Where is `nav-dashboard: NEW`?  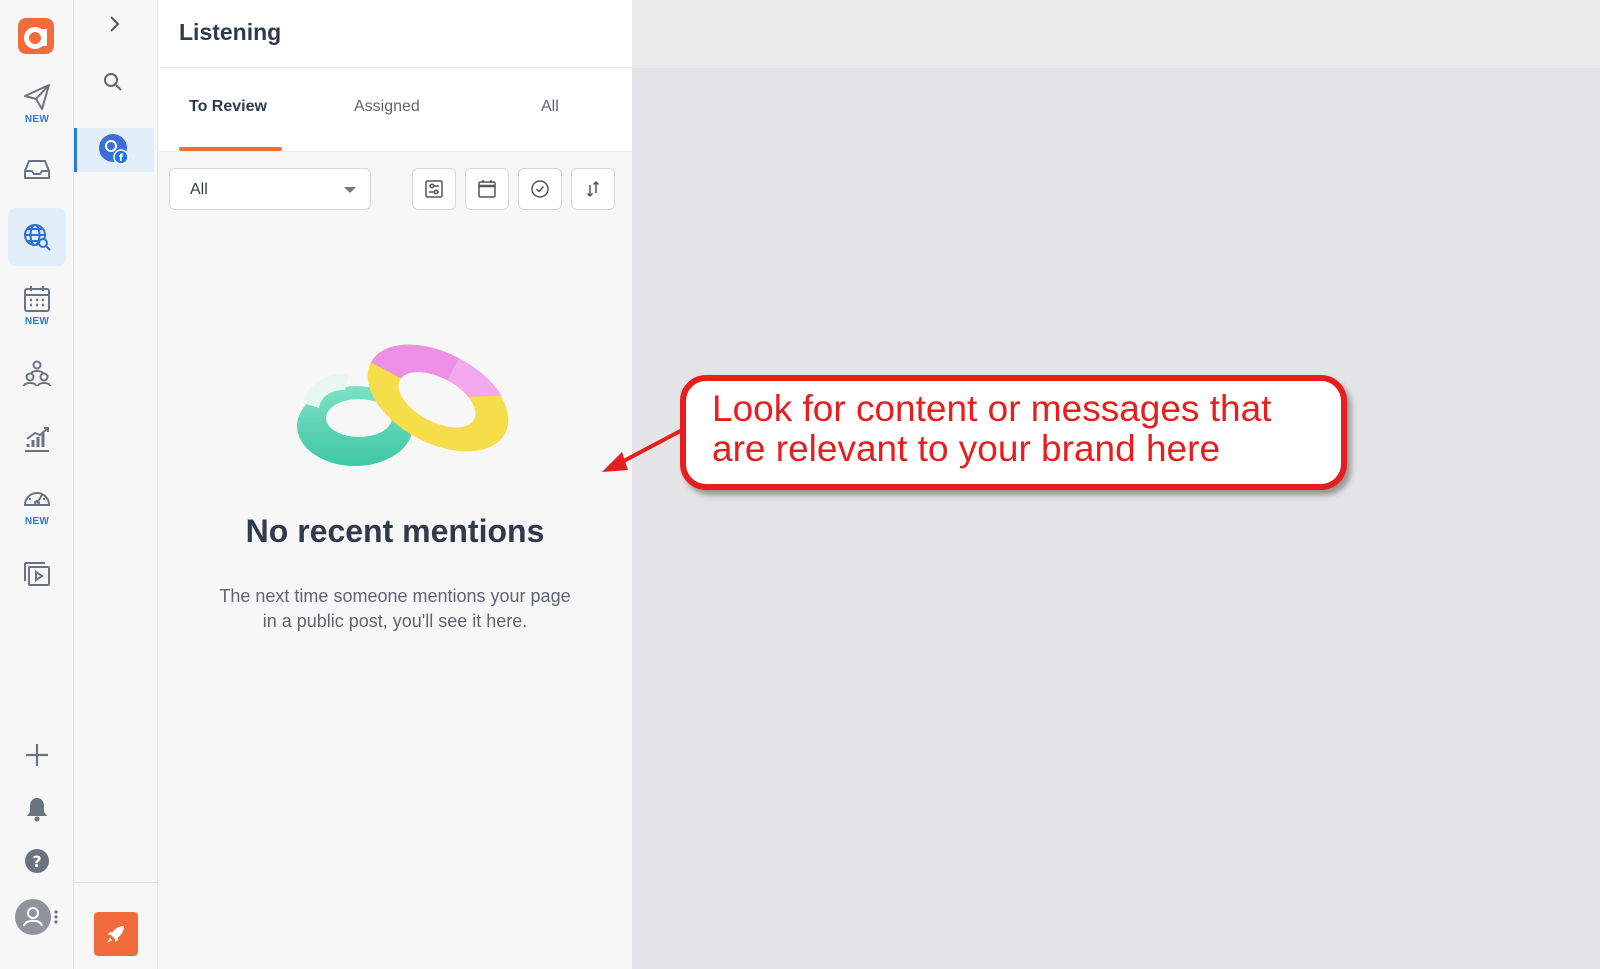 nav-dashboard: NEW is located at coordinates (37, 505).